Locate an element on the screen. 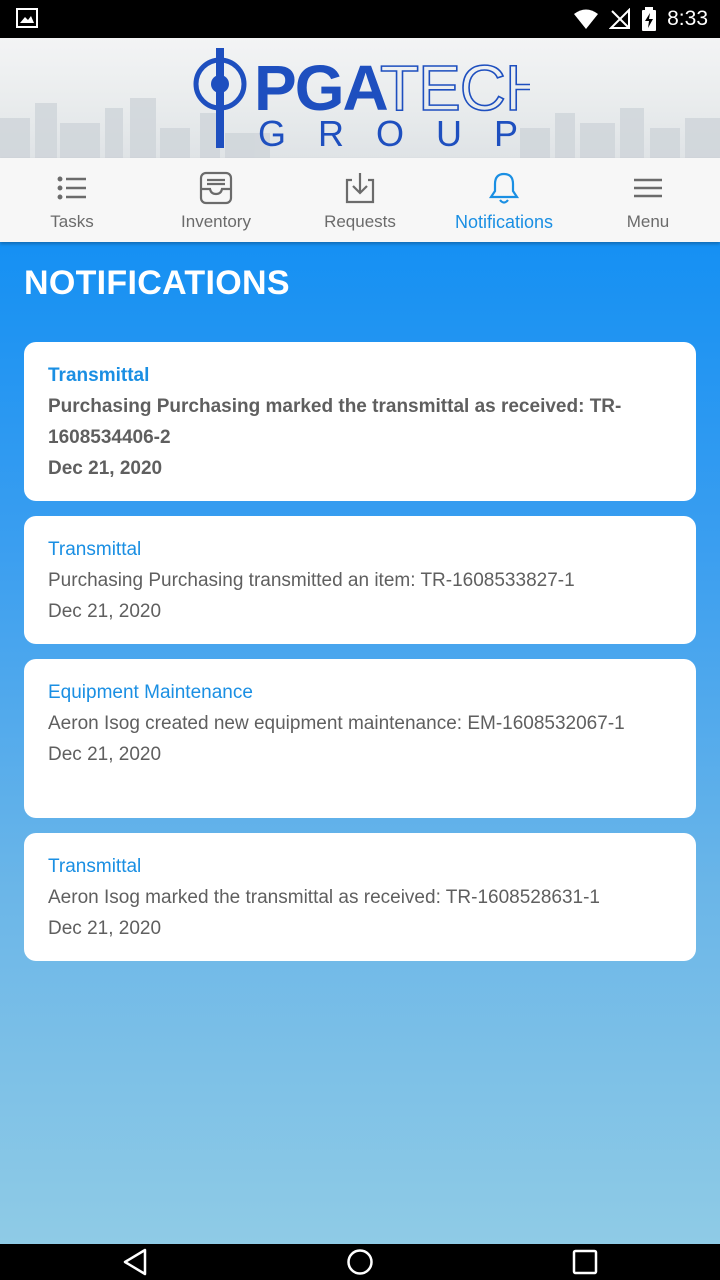  tab-menu: Menu is located at coordinates (648, 200).